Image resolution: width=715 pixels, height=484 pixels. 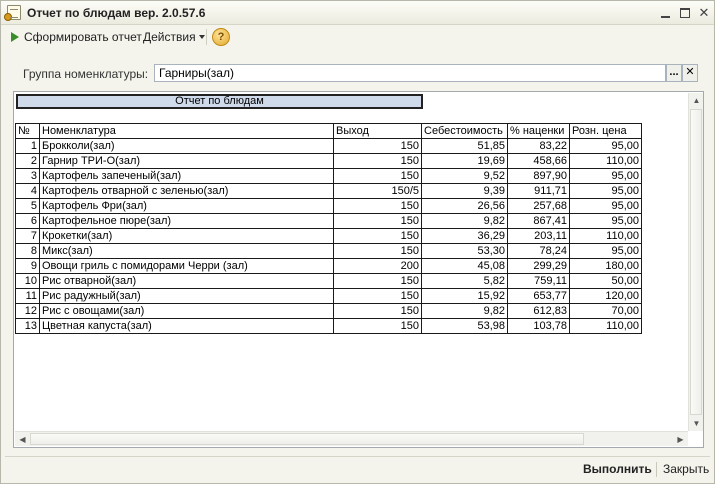 What do you see at coordinates (538, 221) in the screenshot?
I see `table-cell: 867,41` at bounding box center [538, 221].